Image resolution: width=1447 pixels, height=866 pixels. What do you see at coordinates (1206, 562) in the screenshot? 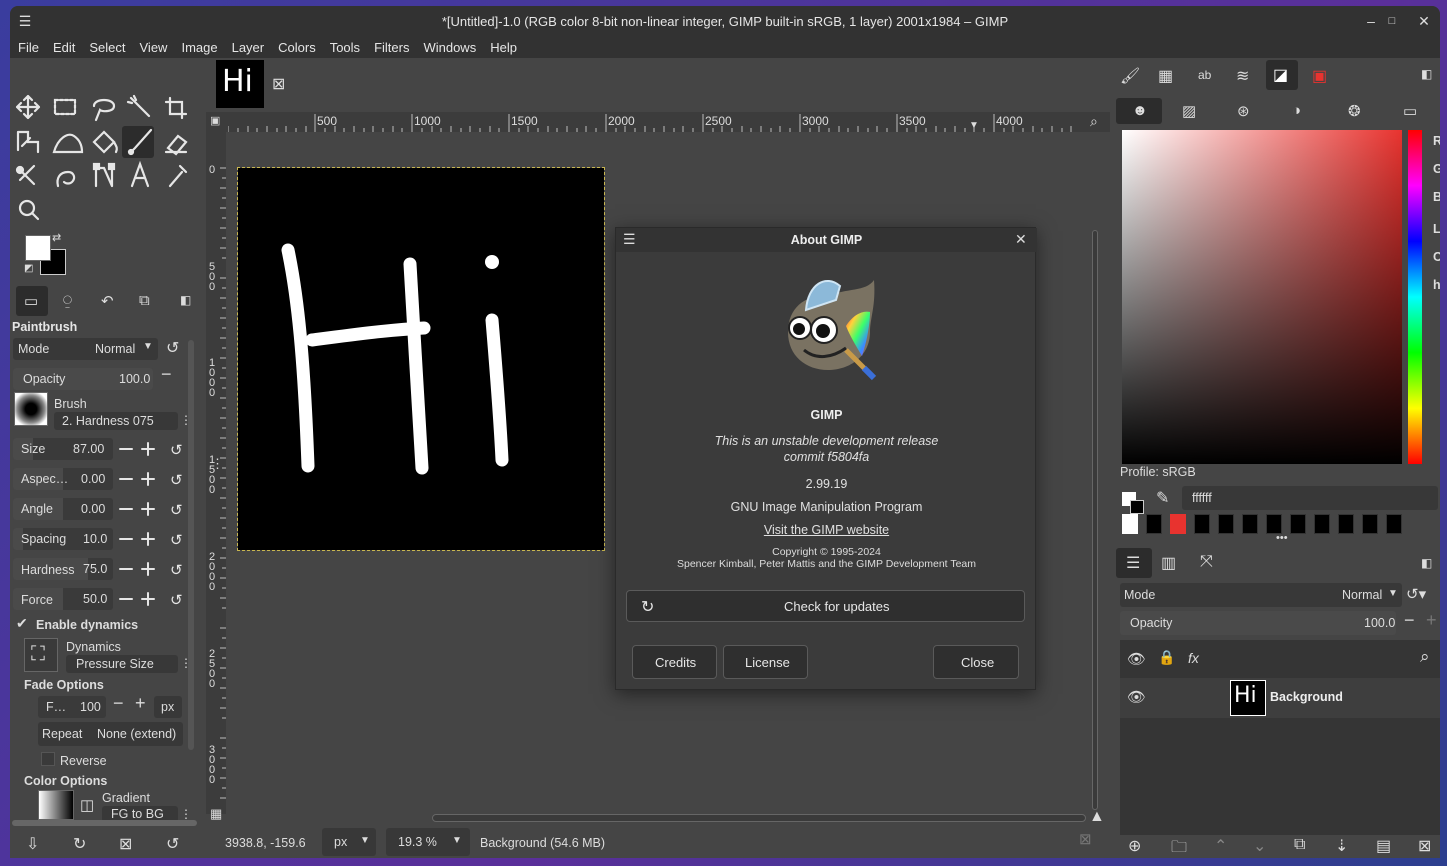
I see `paths-tab-icon: ⤧` at bounding box center [1206, 562].